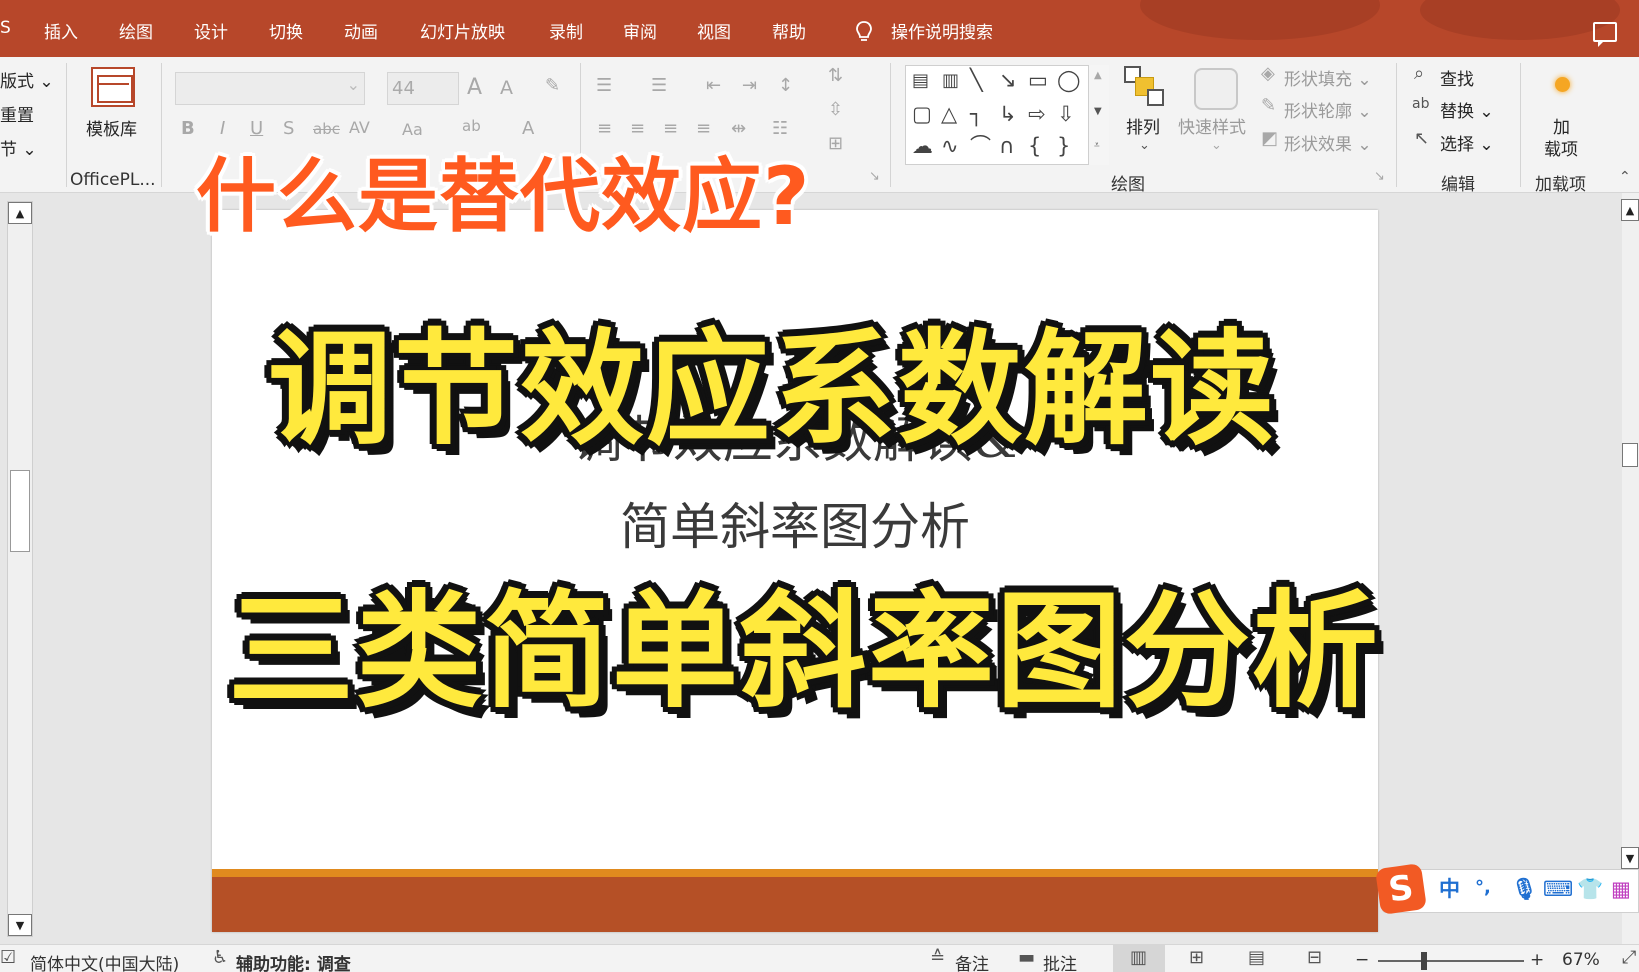 This screenshot has height=972, width=1639. Describe the element at coordinates (1451, 961) in the screenshot. I see `zoom-slider` at that location.